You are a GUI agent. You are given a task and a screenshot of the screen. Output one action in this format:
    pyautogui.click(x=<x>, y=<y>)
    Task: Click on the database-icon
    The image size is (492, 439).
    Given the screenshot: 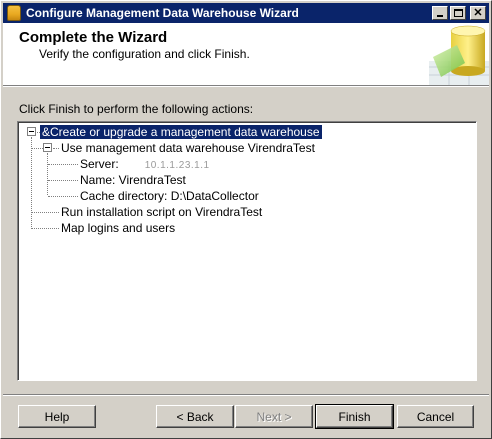 What is the action you would take?
    pyautogui.click(x=14, y=13)
    